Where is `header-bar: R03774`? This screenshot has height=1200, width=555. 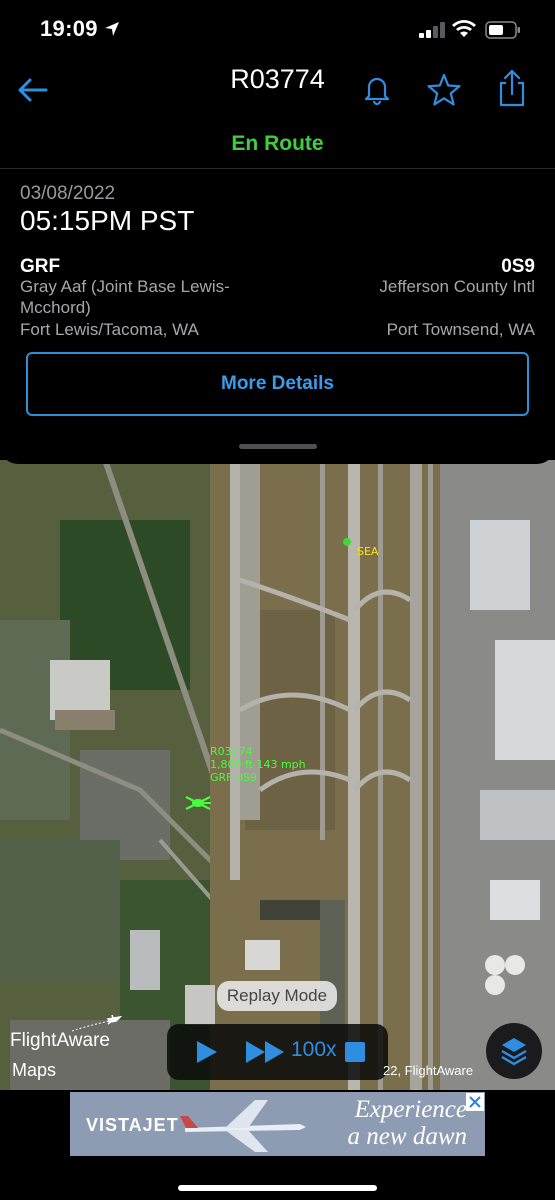 header-bar: R03774 is located at coordinates (277, 88).